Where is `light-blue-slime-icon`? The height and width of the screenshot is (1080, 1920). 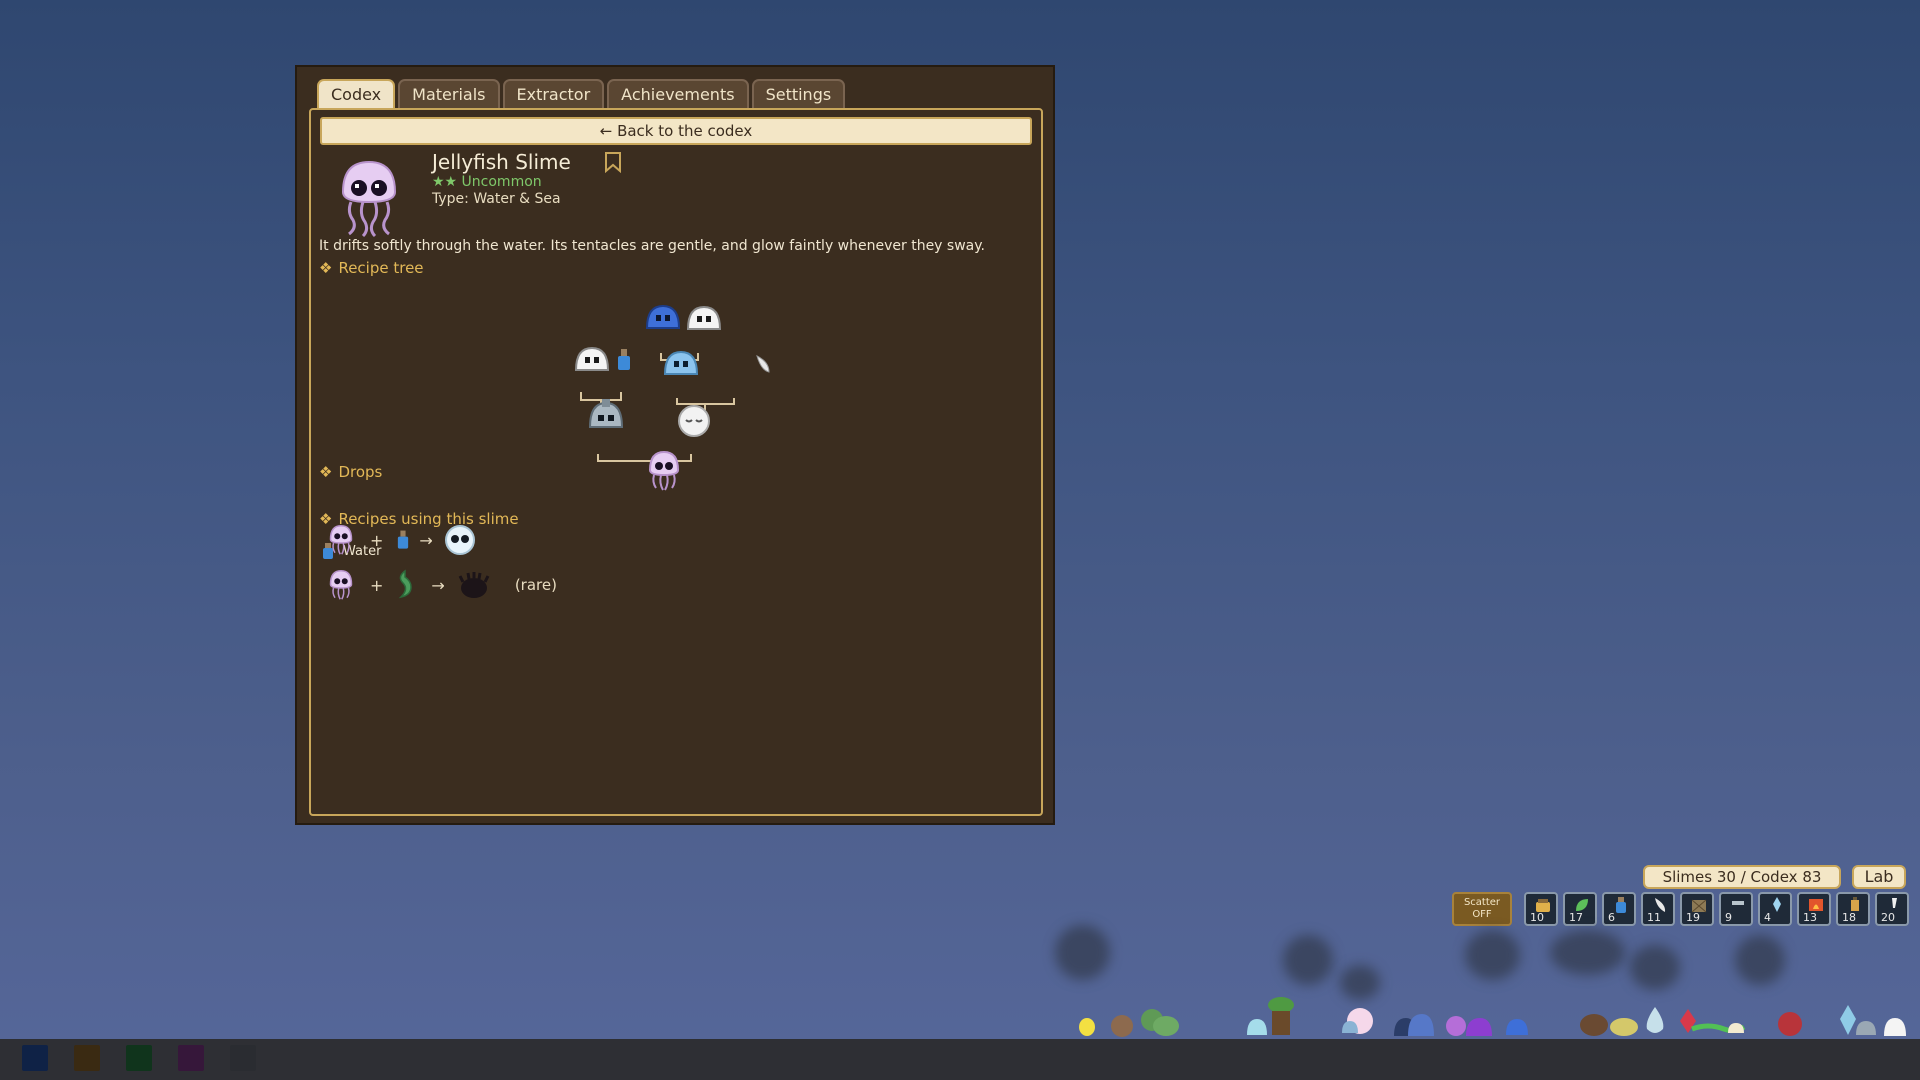
light-blue-slime-icon is located at coordinates (681, 362).